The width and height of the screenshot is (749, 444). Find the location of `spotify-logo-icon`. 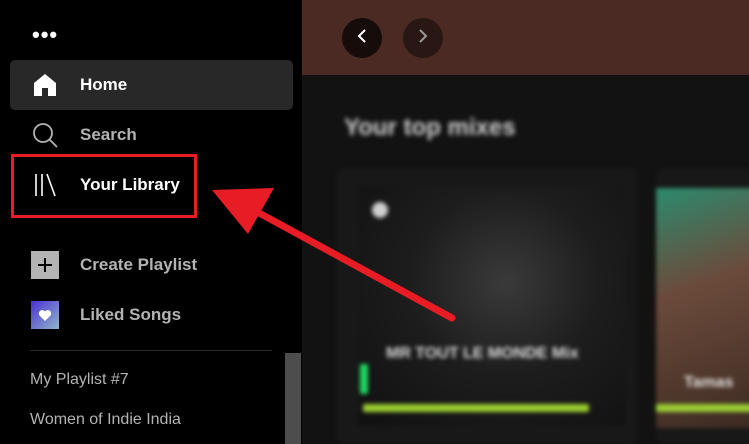

spotify-logo-icon is located at coordinates (380, 210).